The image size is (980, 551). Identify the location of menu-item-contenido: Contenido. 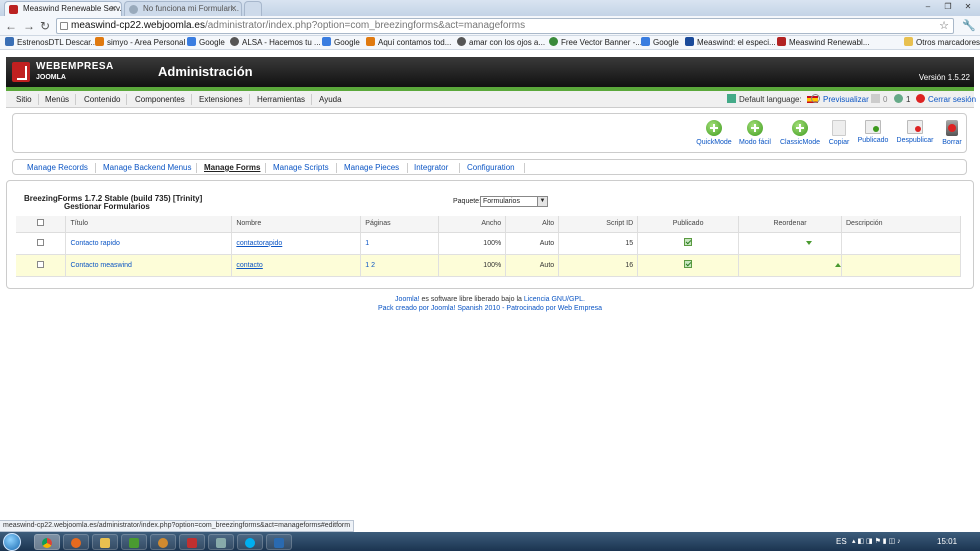
(103, 99).